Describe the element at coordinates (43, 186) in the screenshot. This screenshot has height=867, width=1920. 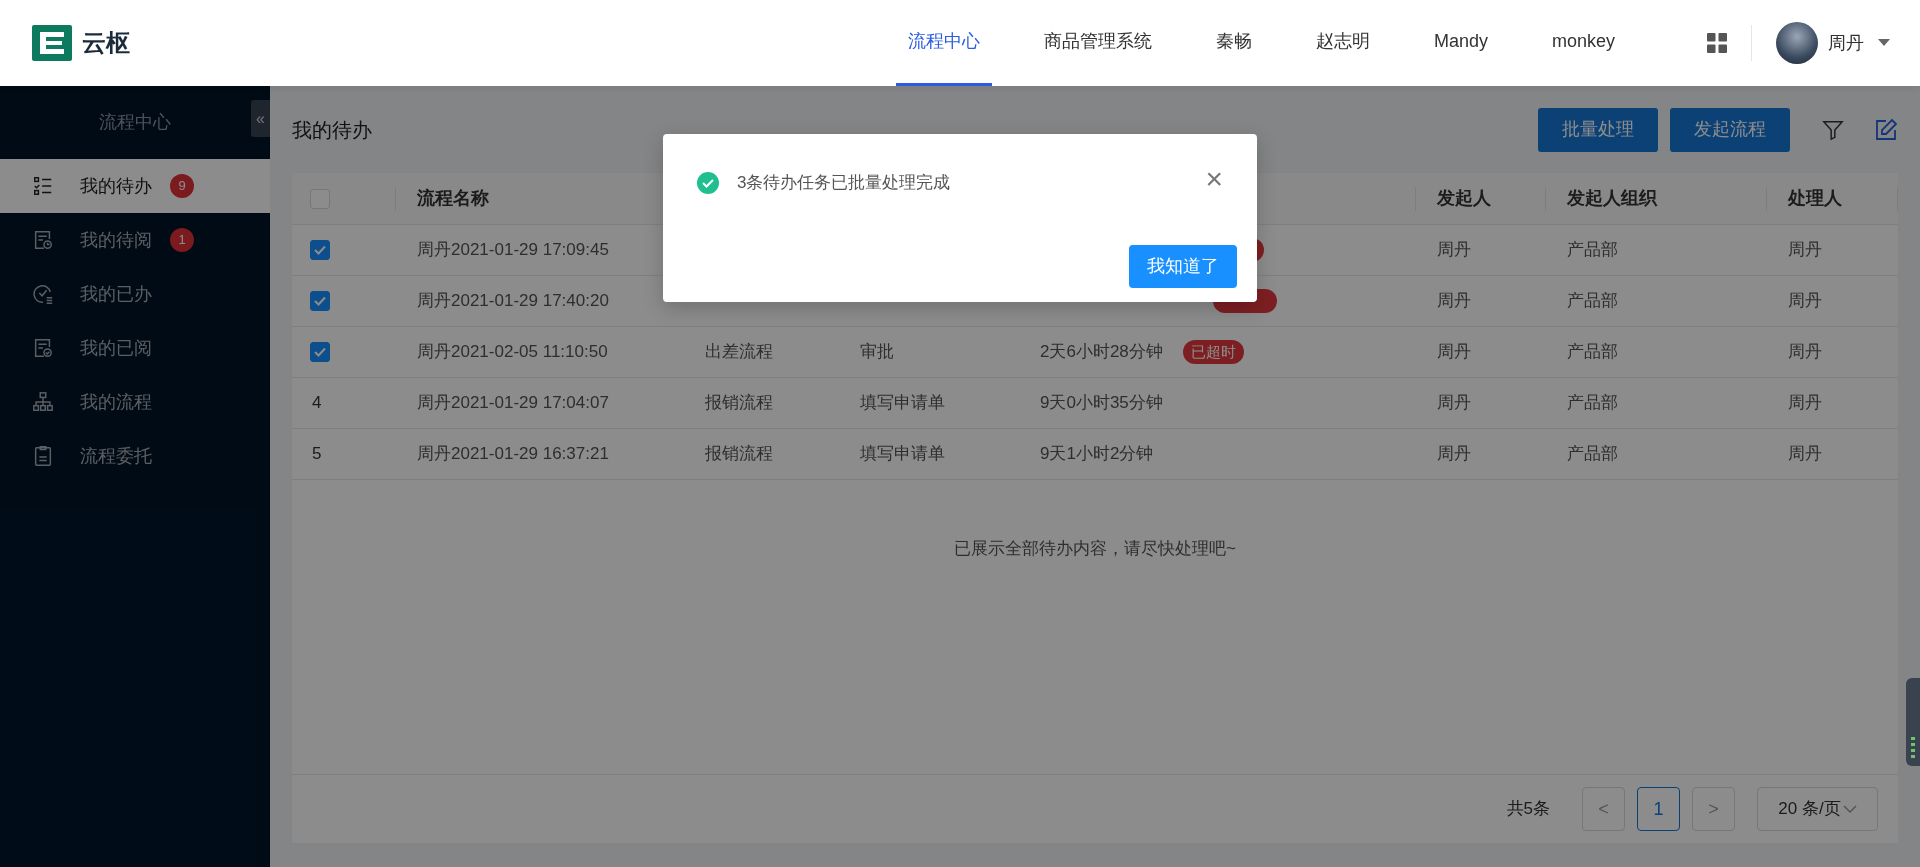
I see `checklist-icon` at that location.